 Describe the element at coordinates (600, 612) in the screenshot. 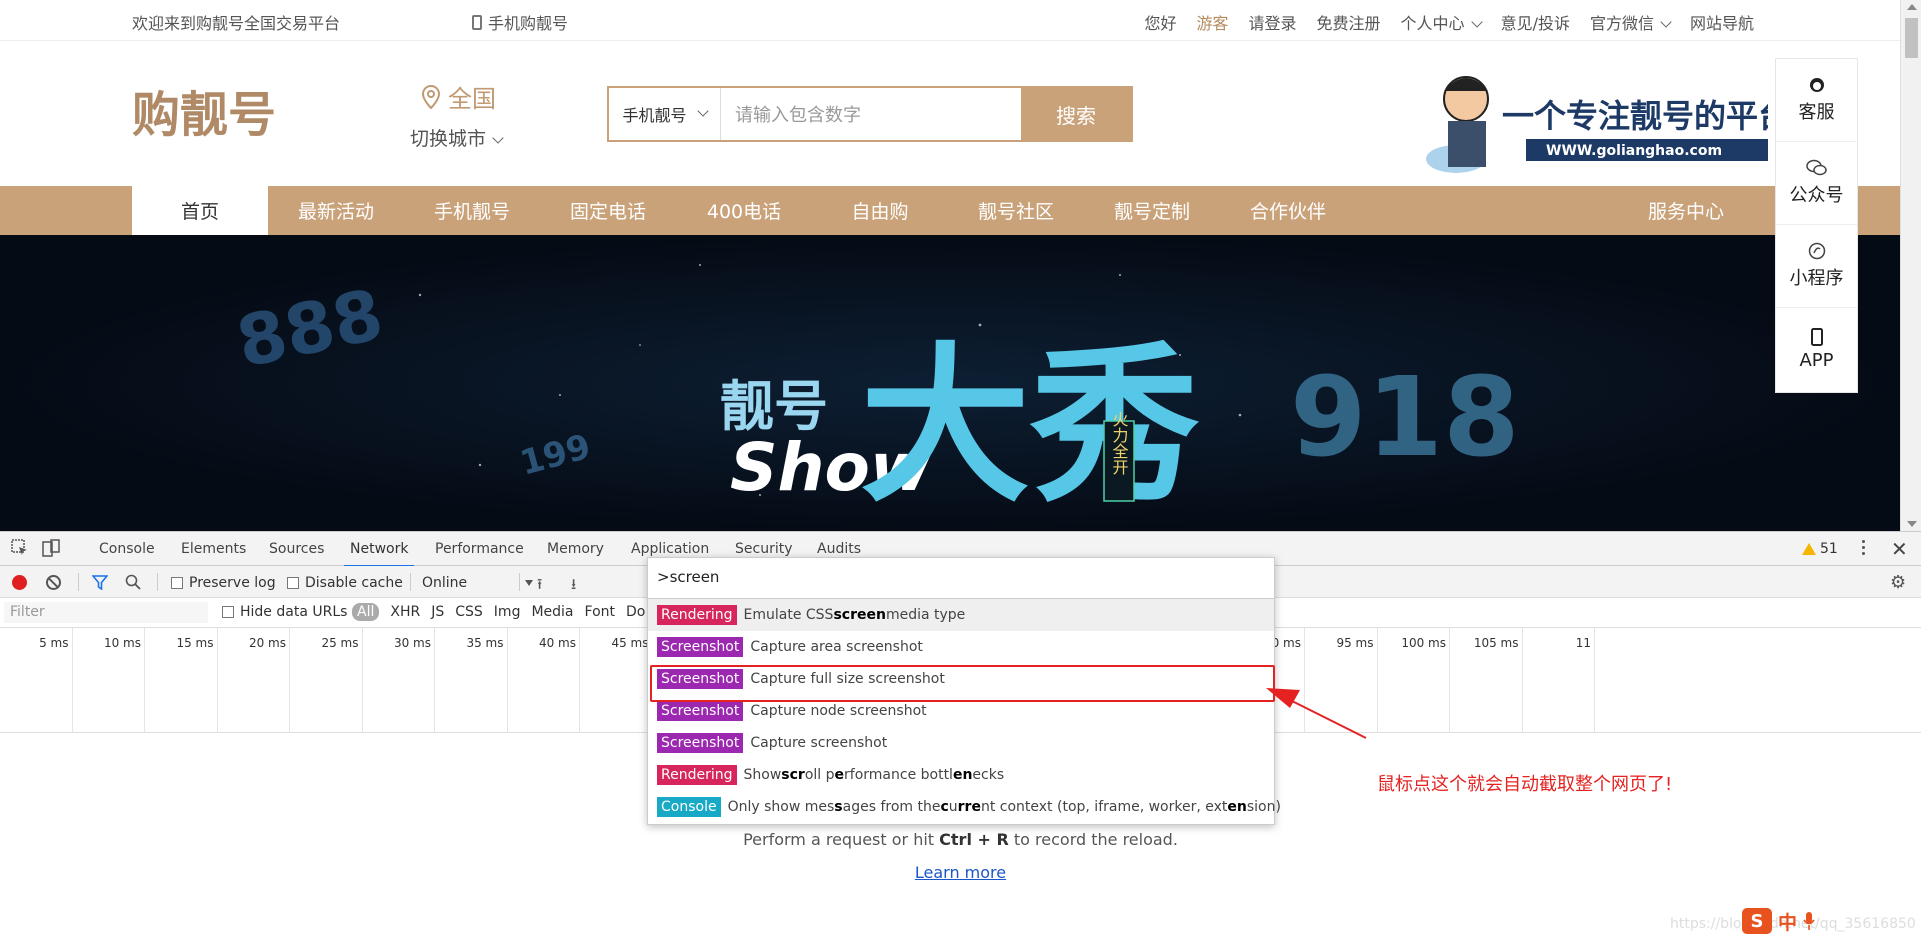

I see `filter-font: Font` at that location.